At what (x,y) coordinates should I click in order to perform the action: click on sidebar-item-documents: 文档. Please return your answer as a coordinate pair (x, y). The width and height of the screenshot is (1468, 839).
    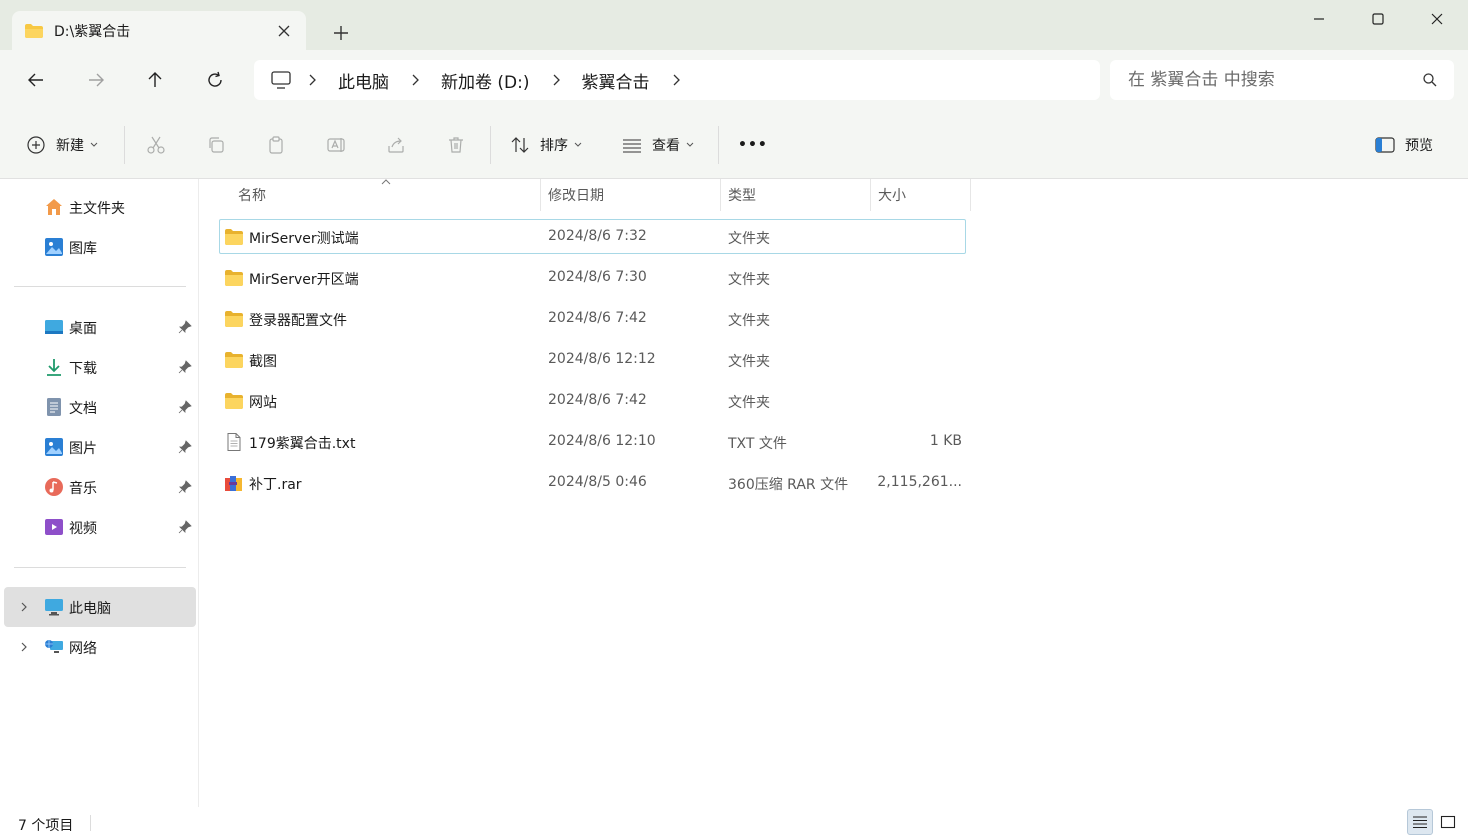
    Looking at the image, I should click on (100, 407).